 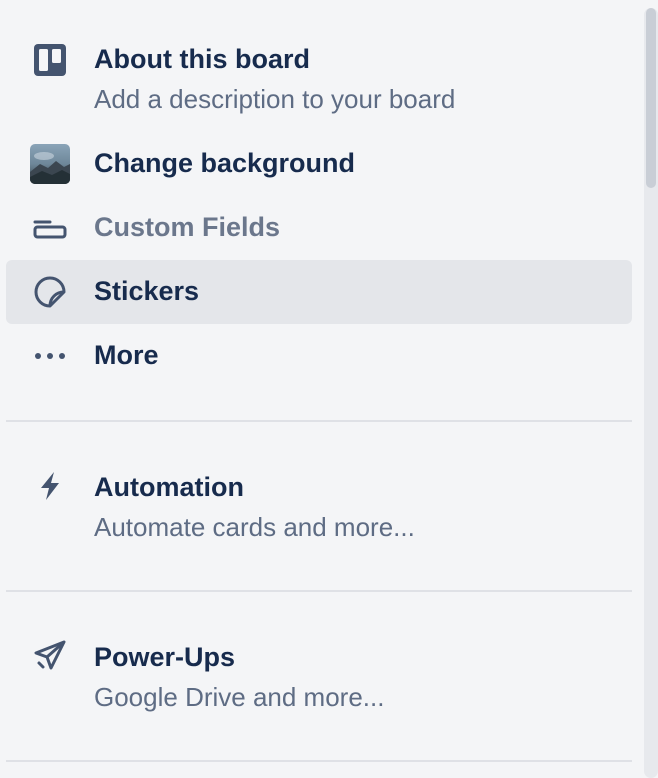 What do you see at coordinates (50, 356) in the screenshot?
I see `ellipsis-icon` at bounding box center [50, 356].